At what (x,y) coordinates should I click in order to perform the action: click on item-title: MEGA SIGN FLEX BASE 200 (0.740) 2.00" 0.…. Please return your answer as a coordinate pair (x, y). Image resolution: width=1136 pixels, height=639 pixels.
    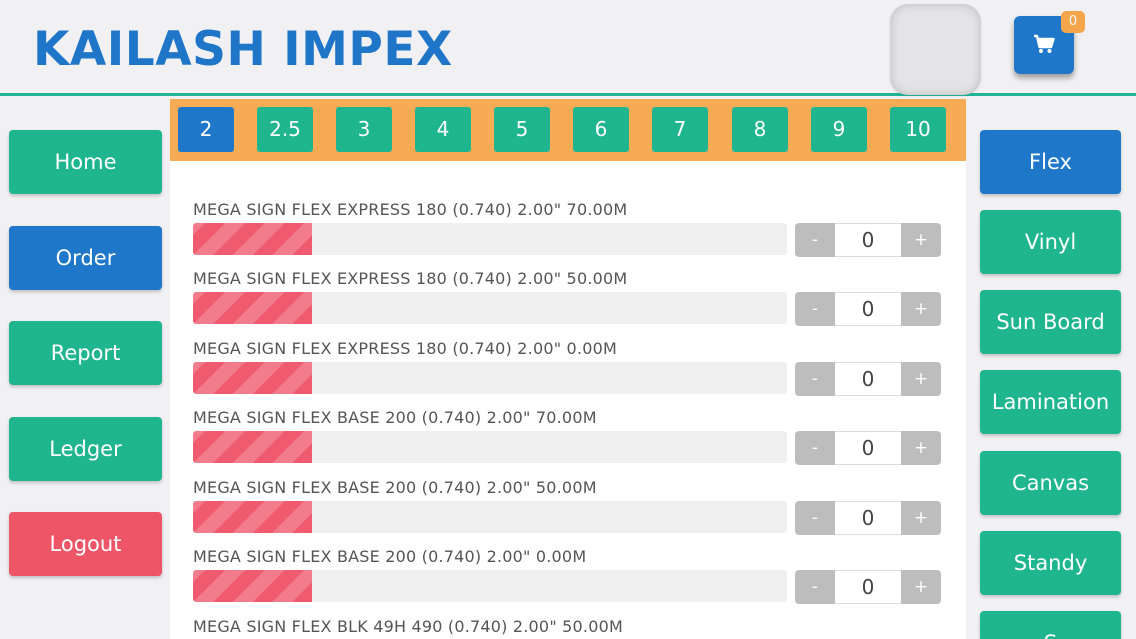
    Looking at the image, I should click on (390, 556).